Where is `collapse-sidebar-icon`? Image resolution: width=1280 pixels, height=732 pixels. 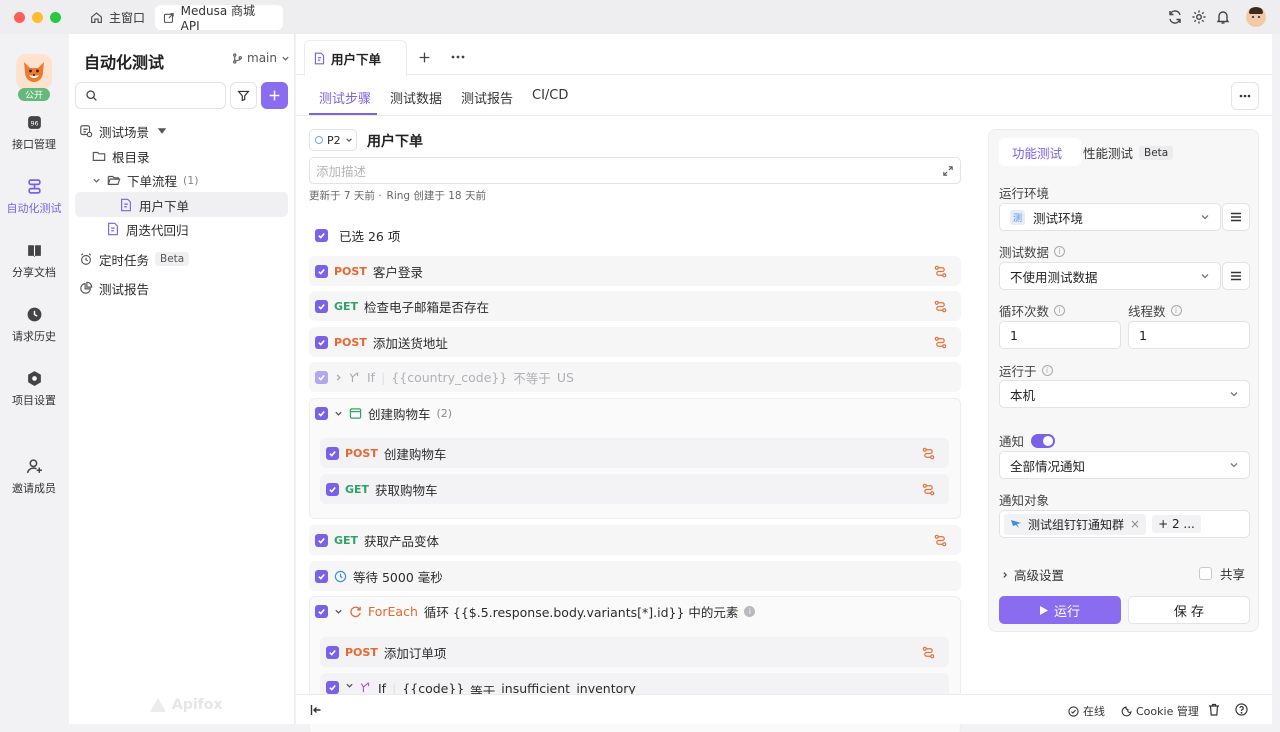
collapse-sidebar-icon is located at coordinates (316, 710).